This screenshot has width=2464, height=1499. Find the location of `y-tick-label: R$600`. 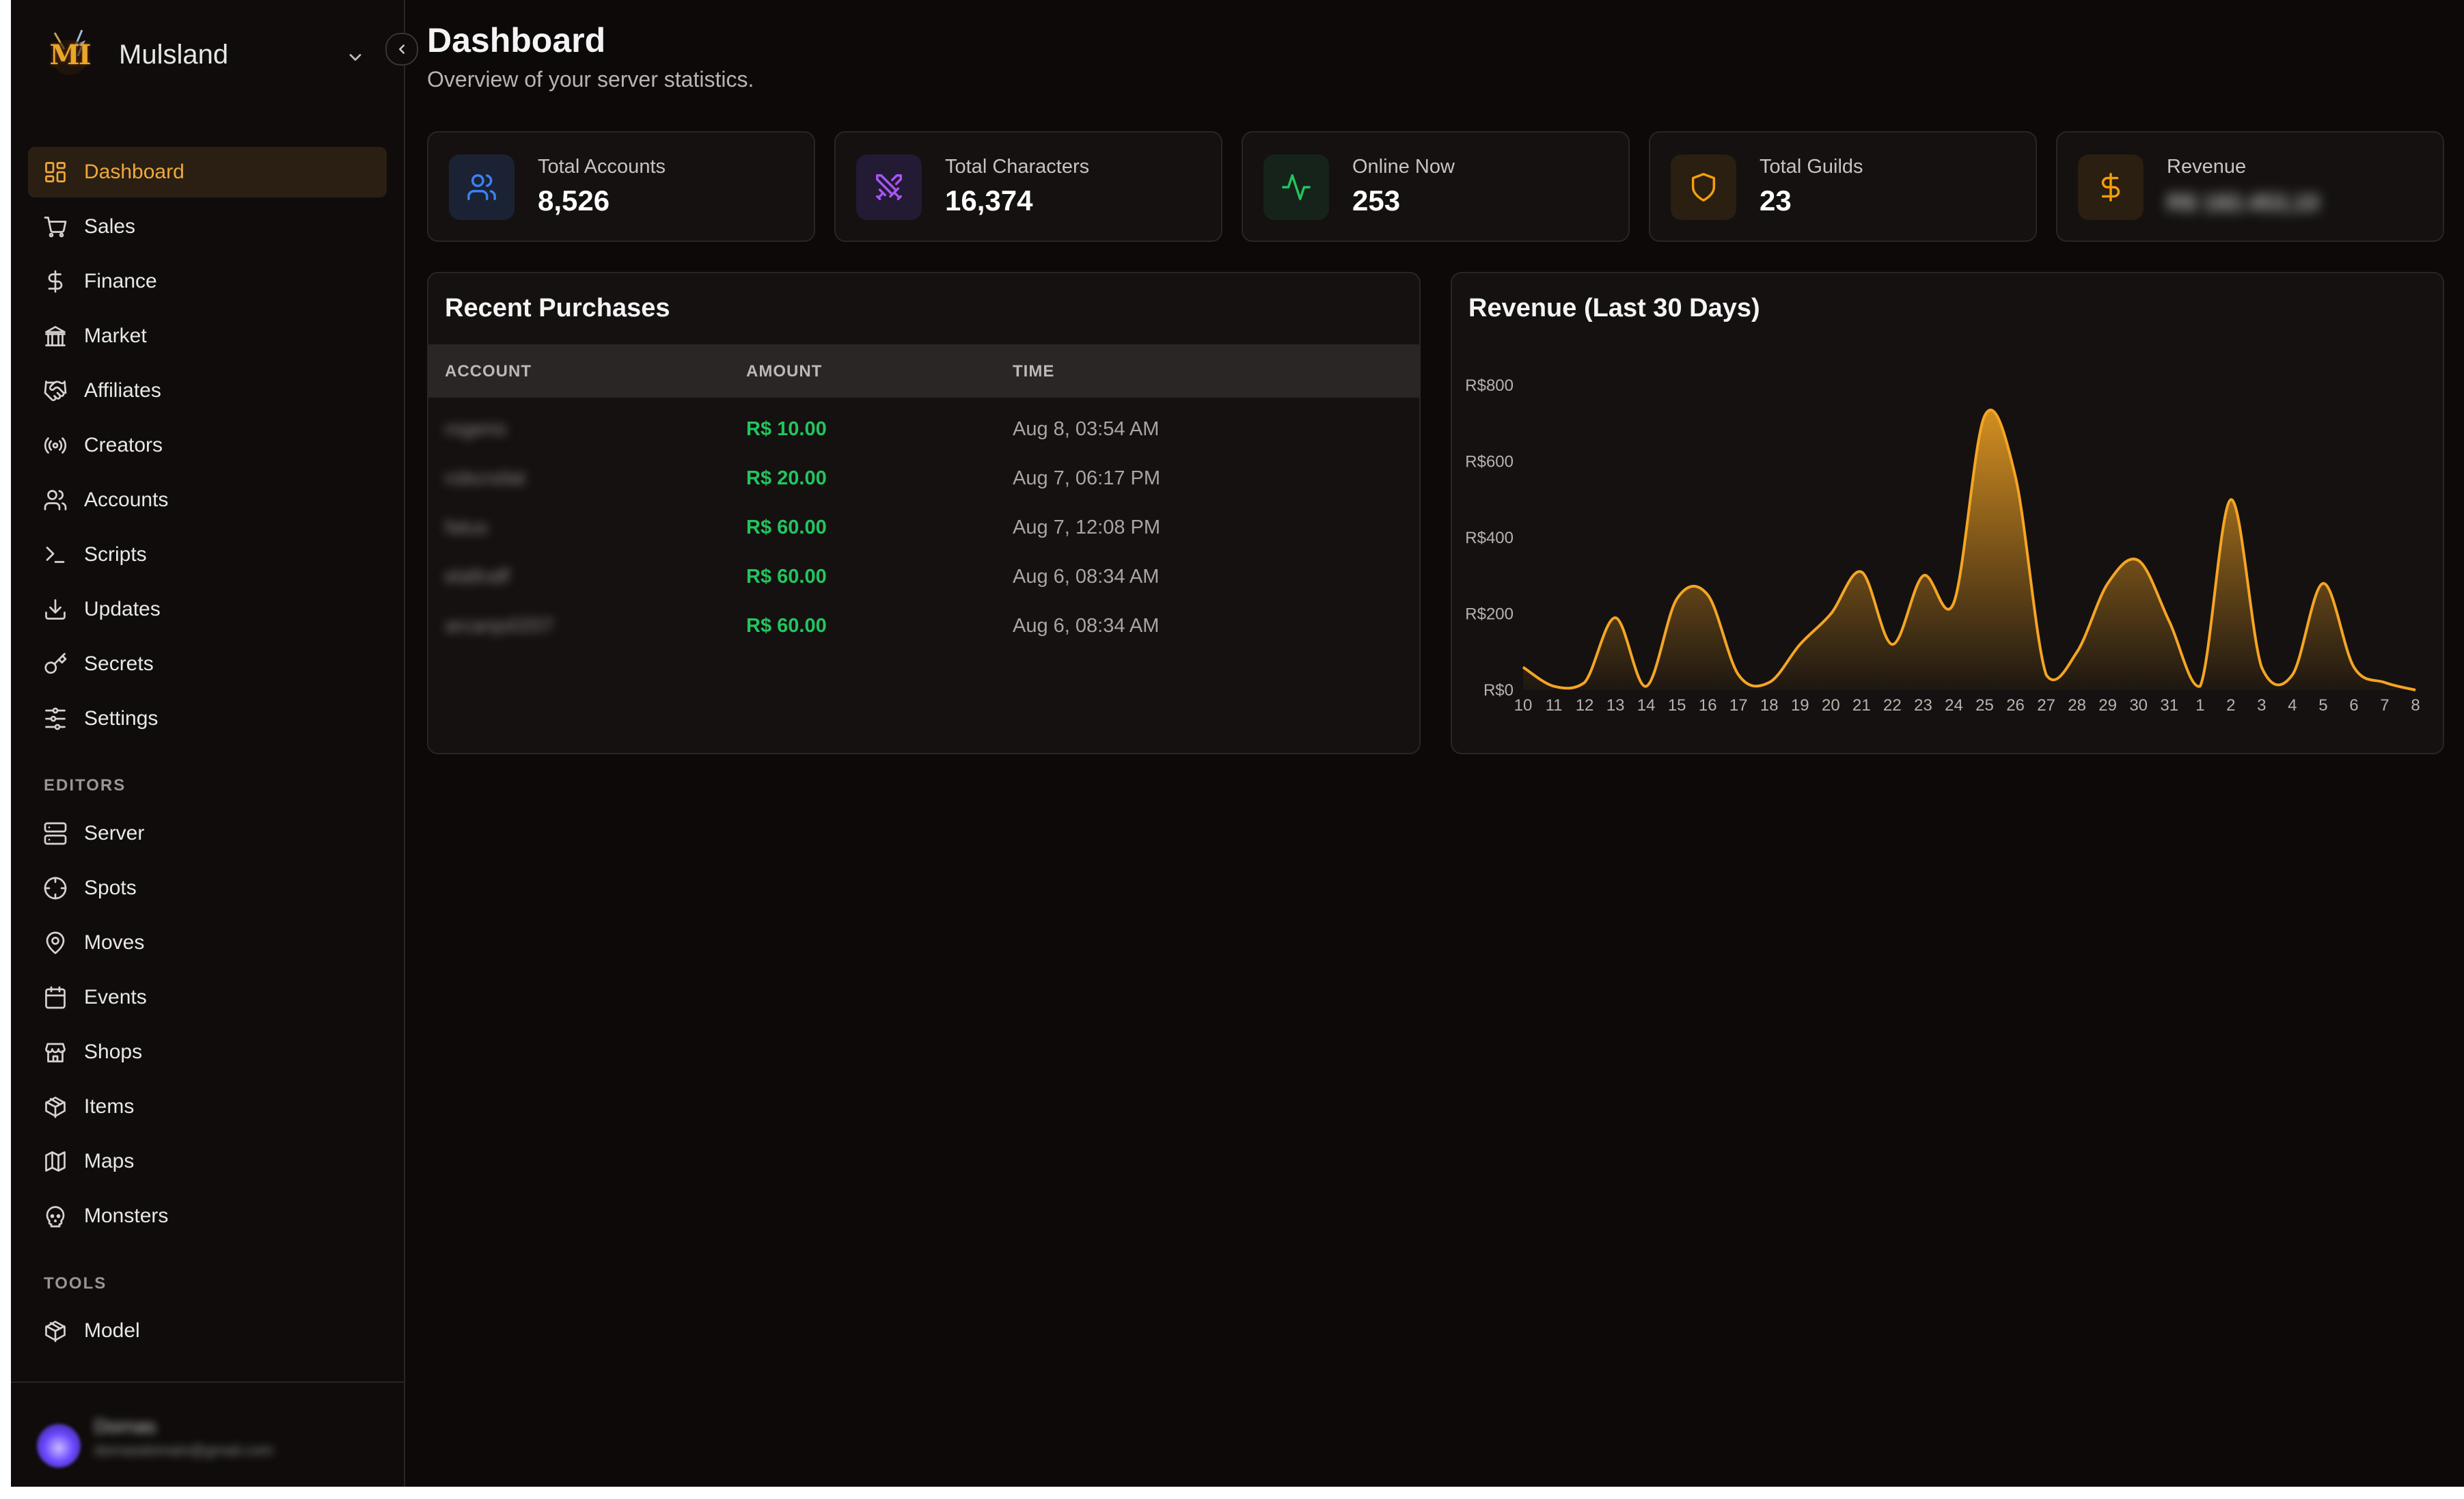

y-tick-label: R$600 is located at coordinates (1489, 462).